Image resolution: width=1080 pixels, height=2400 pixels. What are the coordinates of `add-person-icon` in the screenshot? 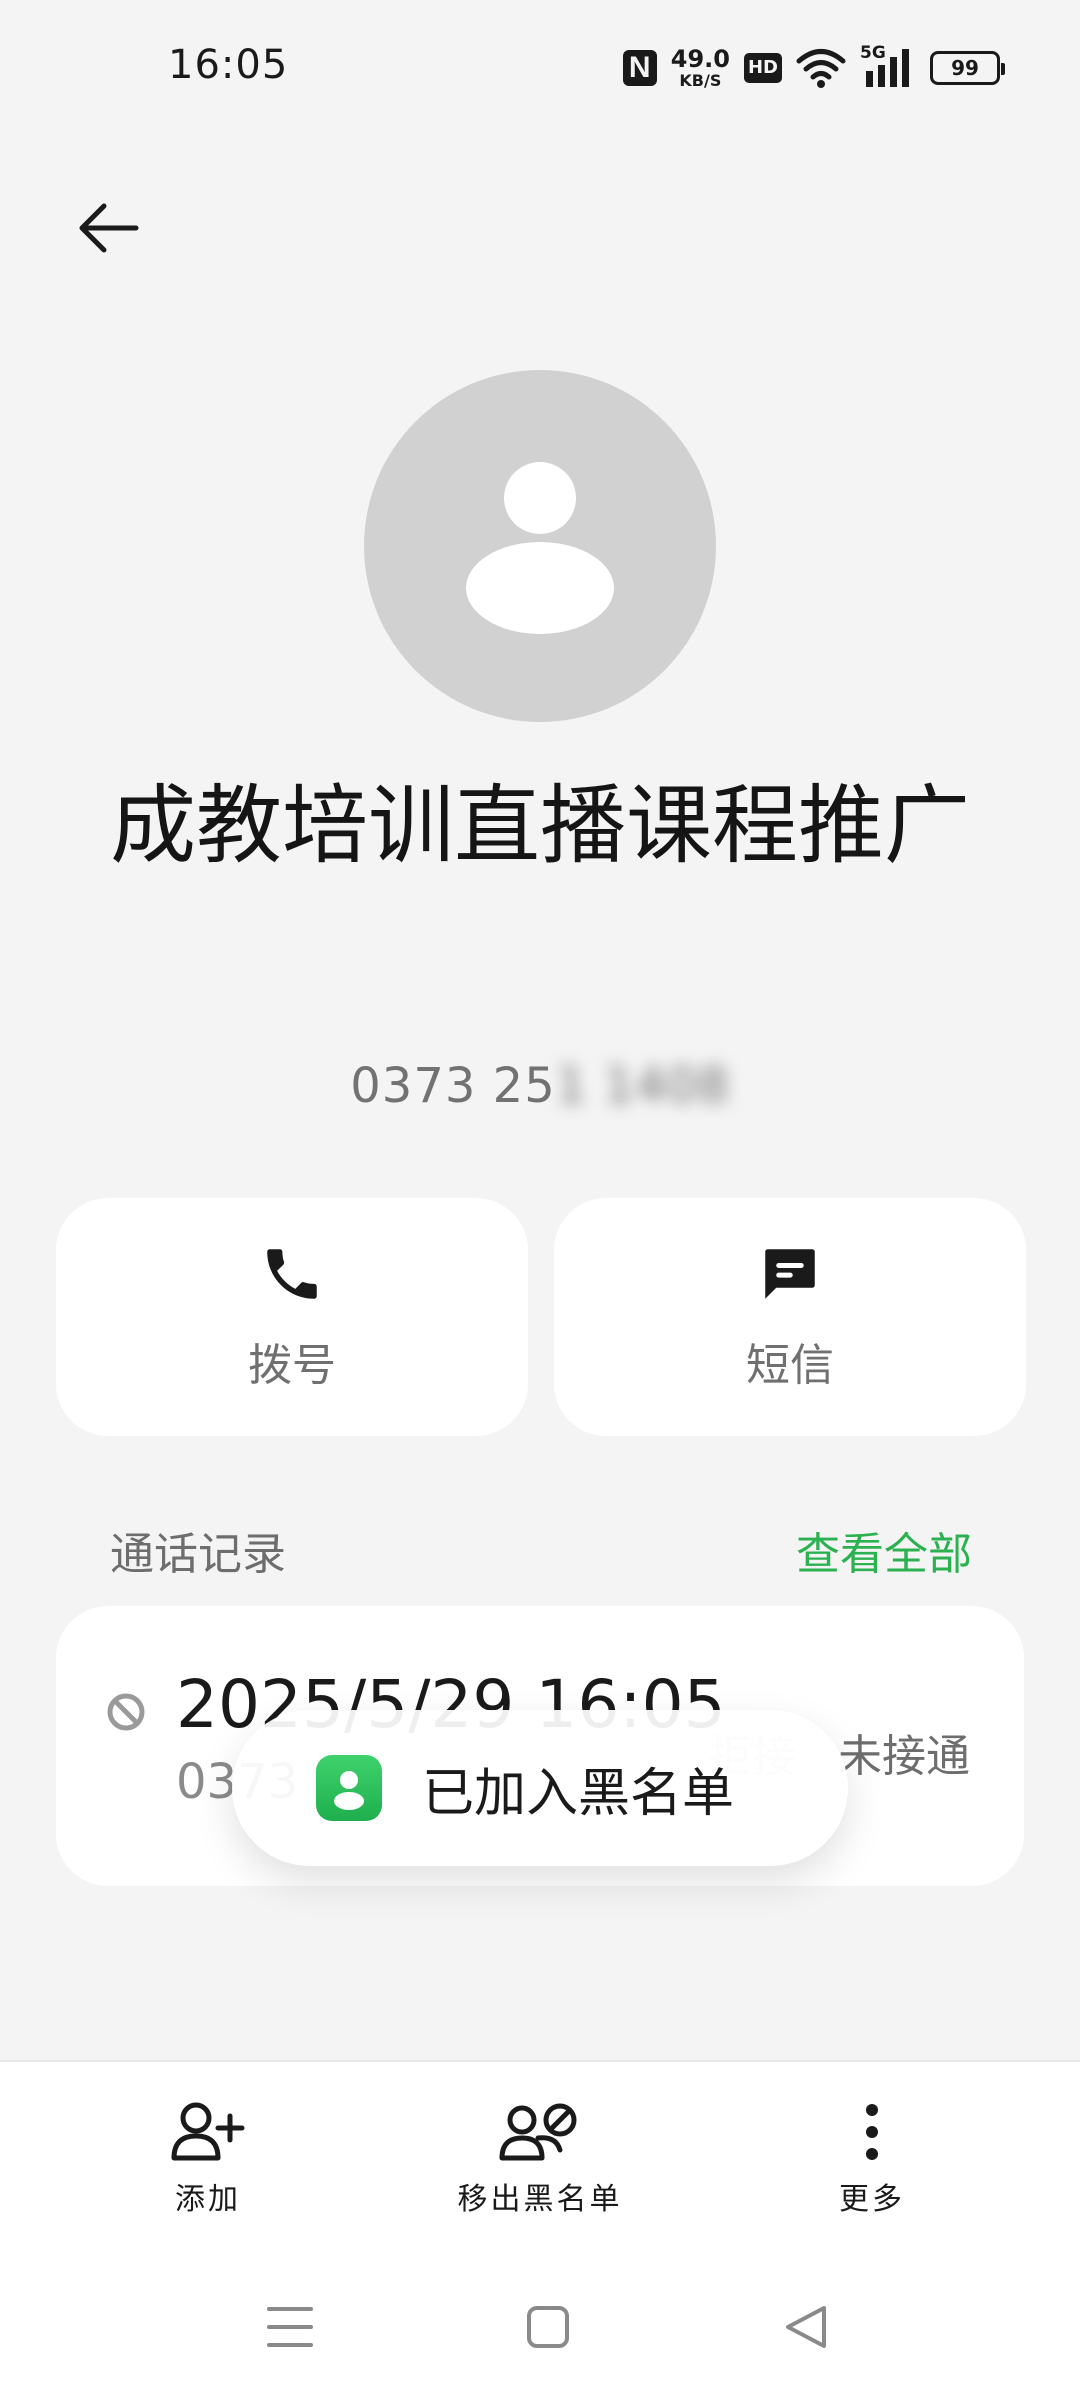 It's located at (208, 2131).